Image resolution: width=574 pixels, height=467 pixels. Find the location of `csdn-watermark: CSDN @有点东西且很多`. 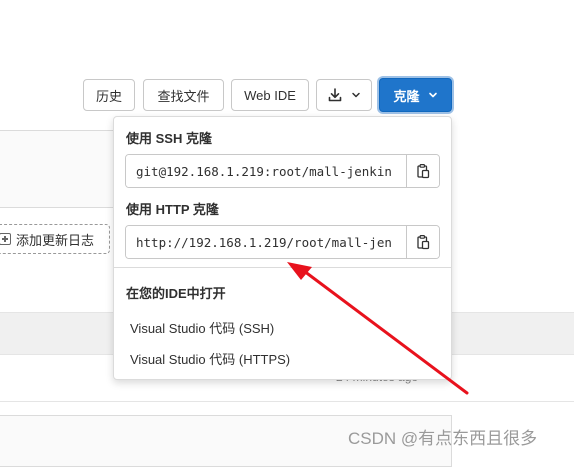

csdn-watermark: CSDN @有点东西且很多 is located at coordinates (443, 438).